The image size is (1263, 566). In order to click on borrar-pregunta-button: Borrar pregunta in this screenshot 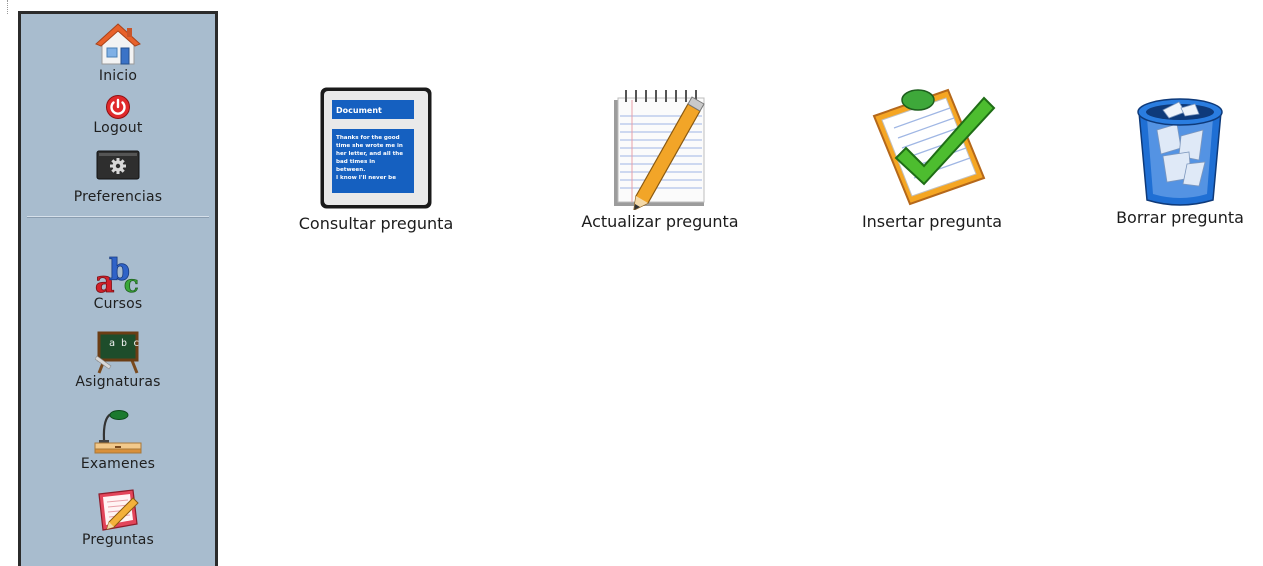, I will do `click(1180, 158)`.